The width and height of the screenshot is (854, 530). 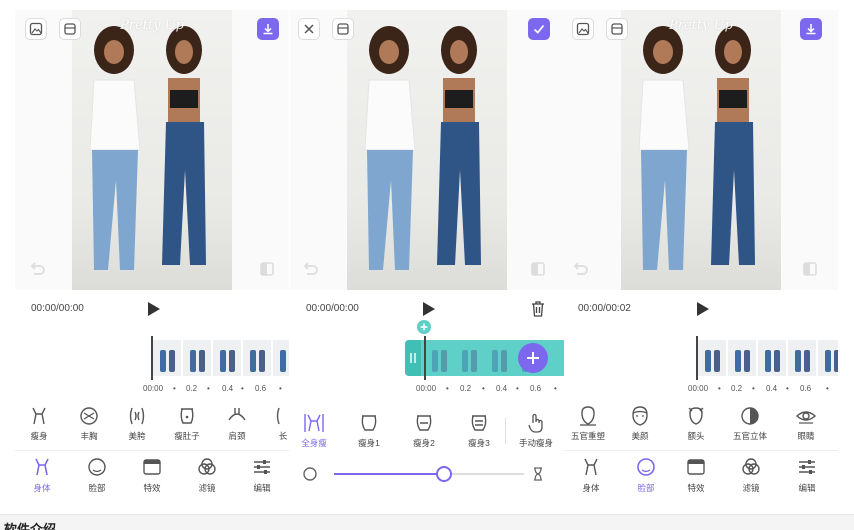 What do you see at coordinates (278, 416) in the screenshot?
I see `lengthen-icon` at bounding box center [278, 416].